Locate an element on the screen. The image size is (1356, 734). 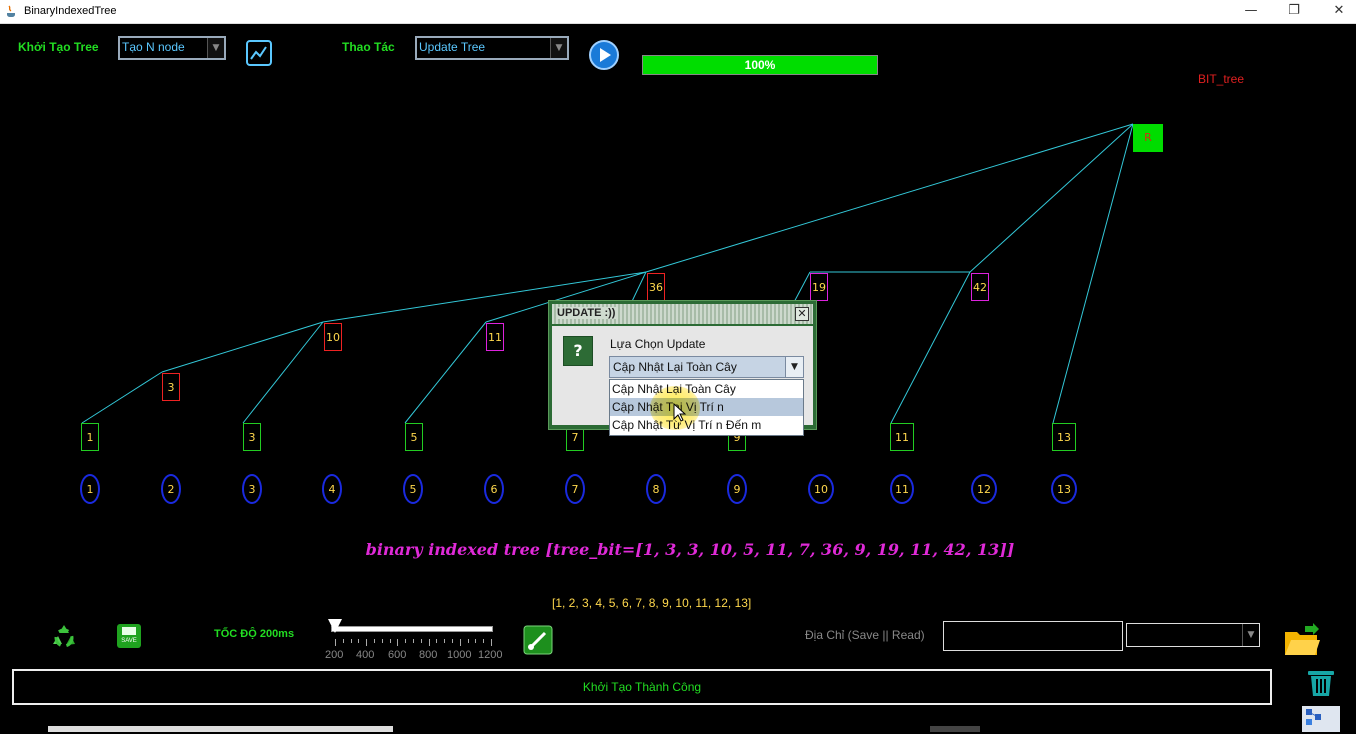
logo-icon is located at coordinates (1321, 719).